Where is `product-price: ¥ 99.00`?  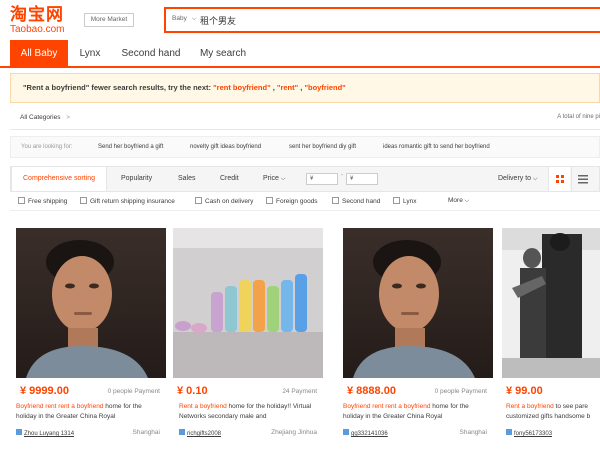
product-price: ¥ 99.00 is located at coordinates (524, 391).